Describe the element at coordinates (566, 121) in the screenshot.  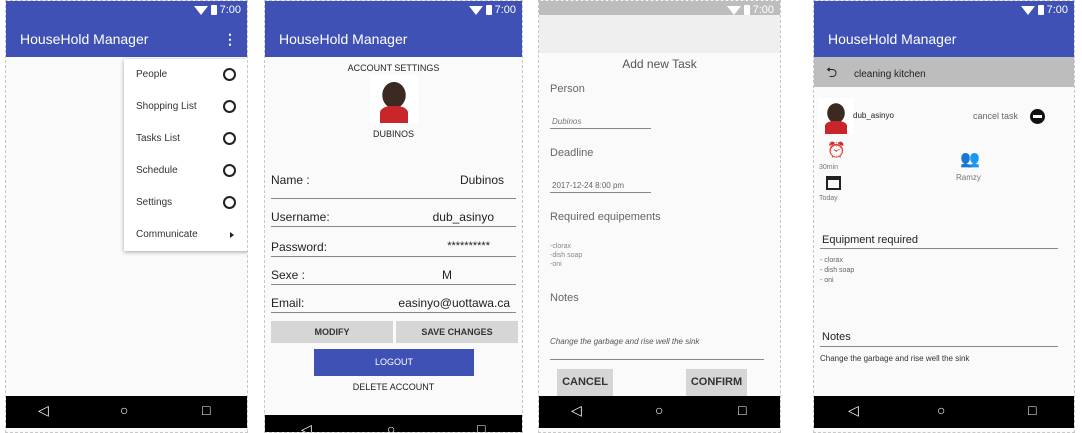
I see `person-input: Dubinos` at that location.